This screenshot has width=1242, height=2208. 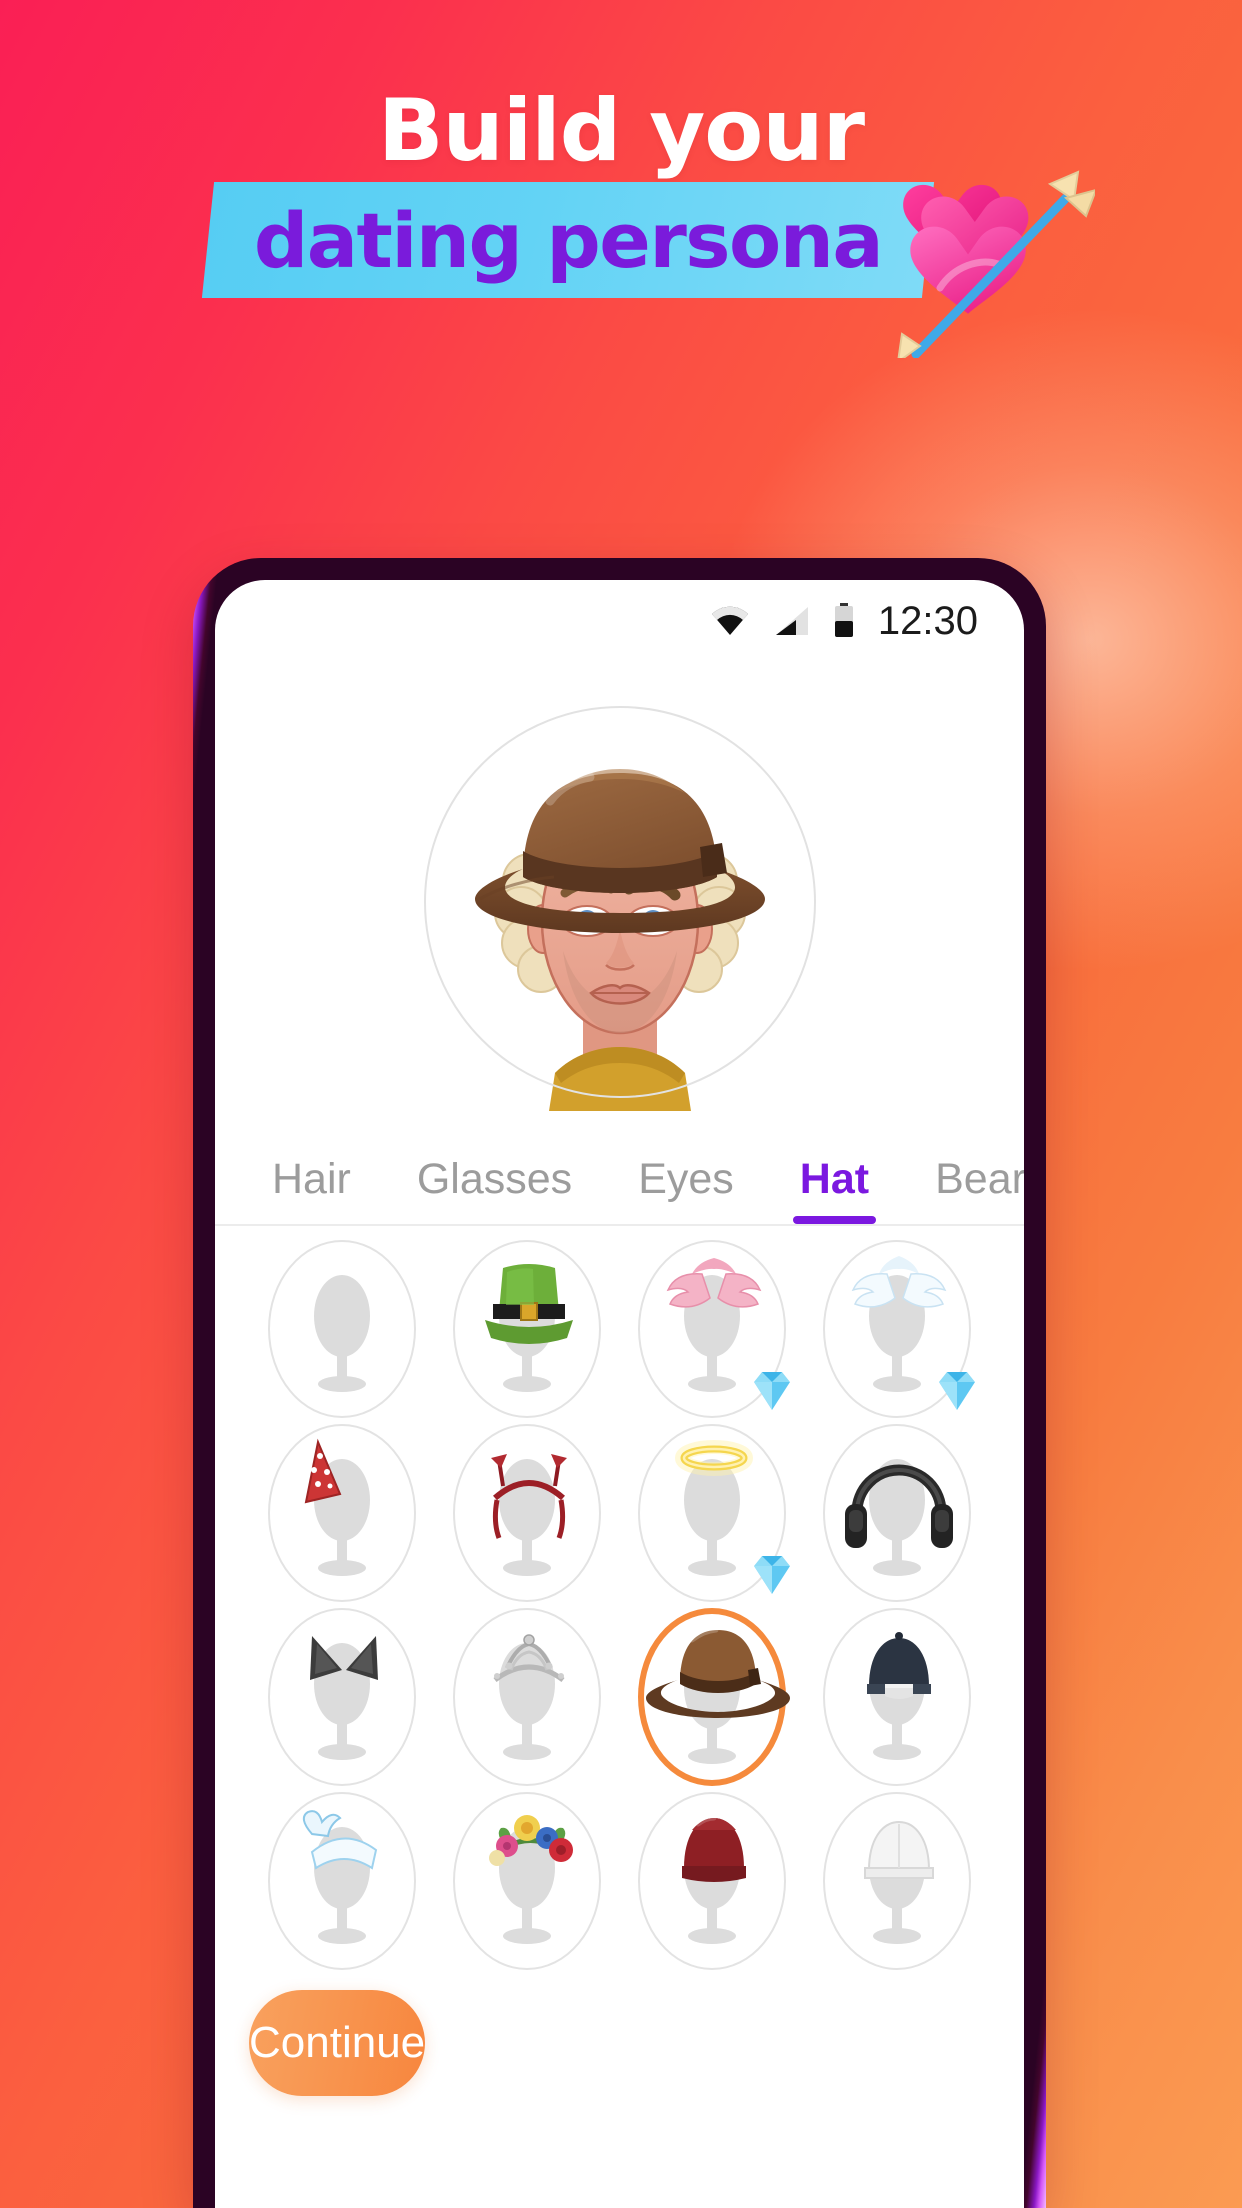 I want to click on hat-option-headphones, so click(x=897, y=1513).